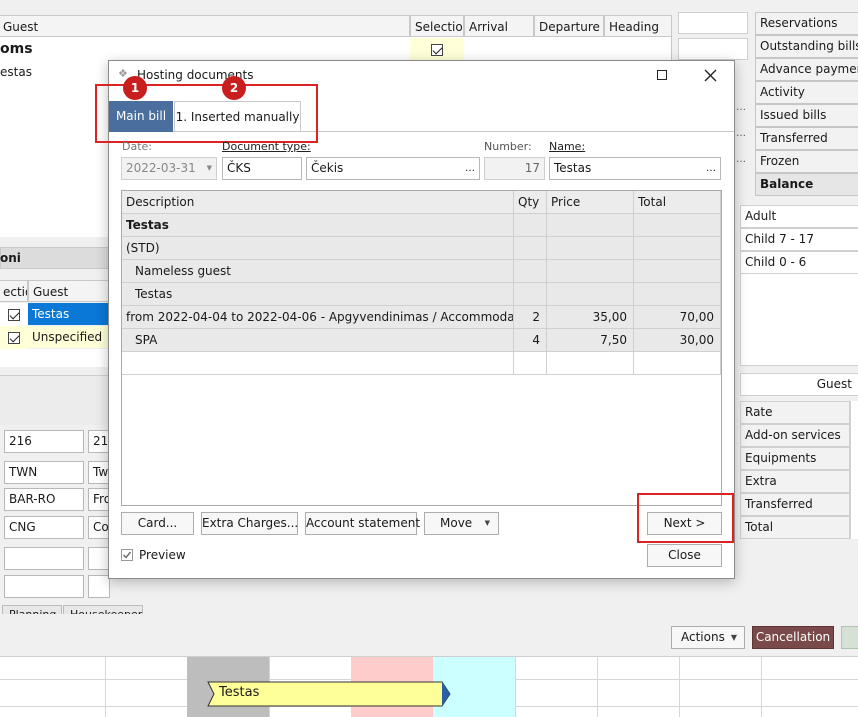 The height and width of the screenshot is (717, 858). What do you see at coordinates (421, 340) in the screenshot?
I see `grid-row: SPA 4 7,50 30,00` at bounding box center [421, 340].